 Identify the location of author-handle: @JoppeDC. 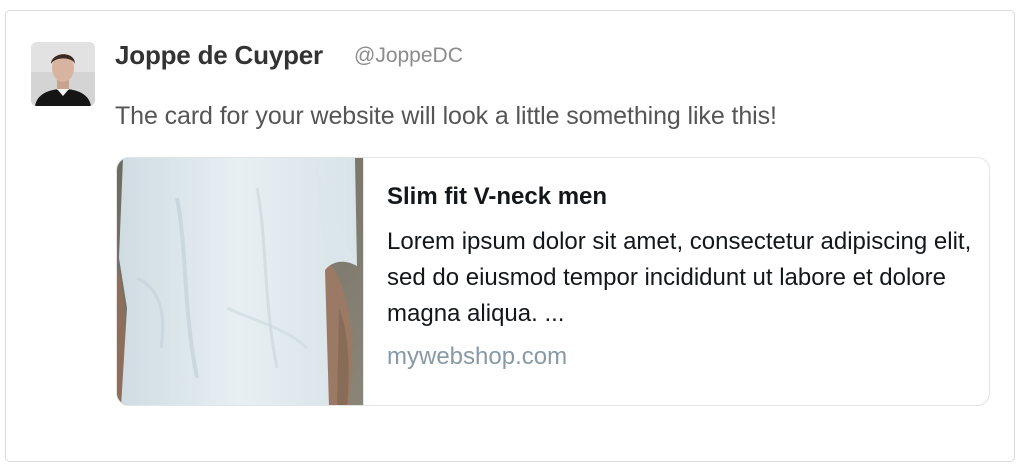
(408, 56).